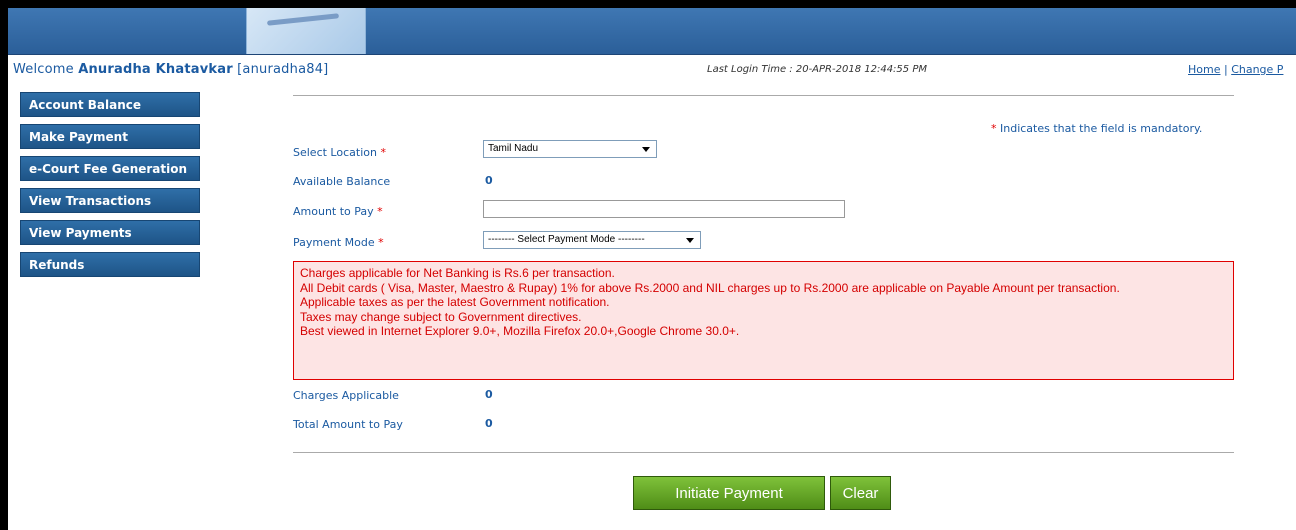 This screenshot has width=1296, height=530. What do you see at coordinates (1101, 128) in the screenshot?
I see `mandatory-note-text: Indicates that the field is mandatory.` at bounding box center [1101, 128].